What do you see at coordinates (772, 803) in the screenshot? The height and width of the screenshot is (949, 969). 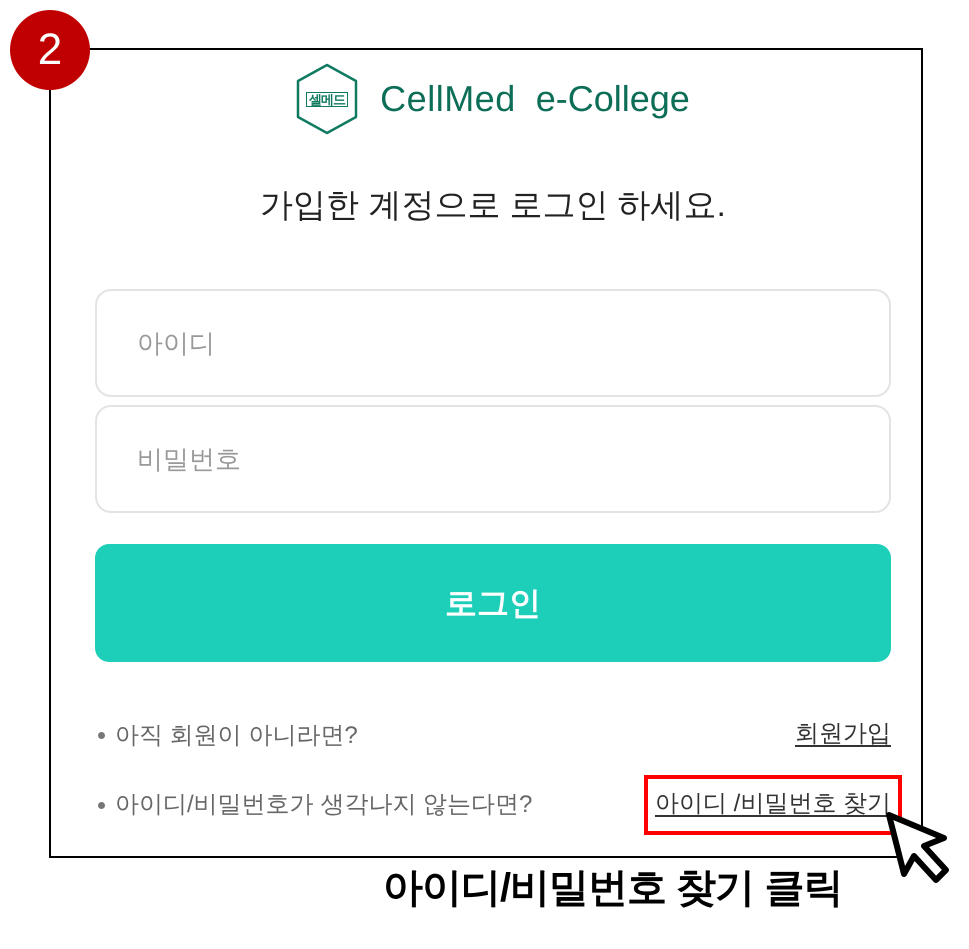 I see `help-link: 아이디 /비밀번호 찾기` at bounding box center [772, 803].